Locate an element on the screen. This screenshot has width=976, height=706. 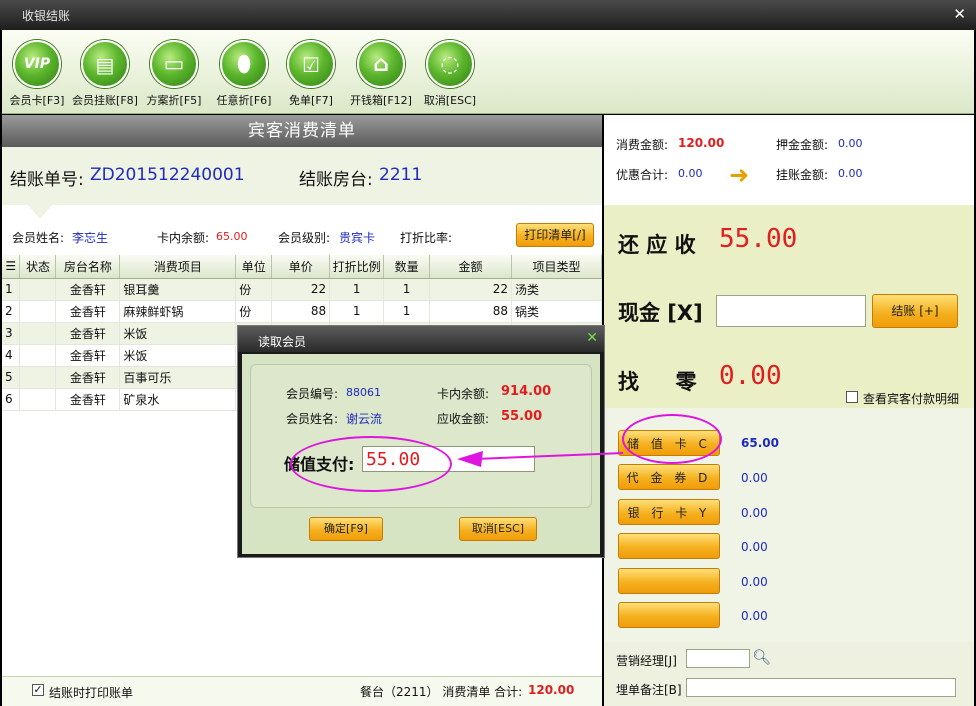
dialog-balance-label: 卡内余额: is located at coordinates (463, 394).